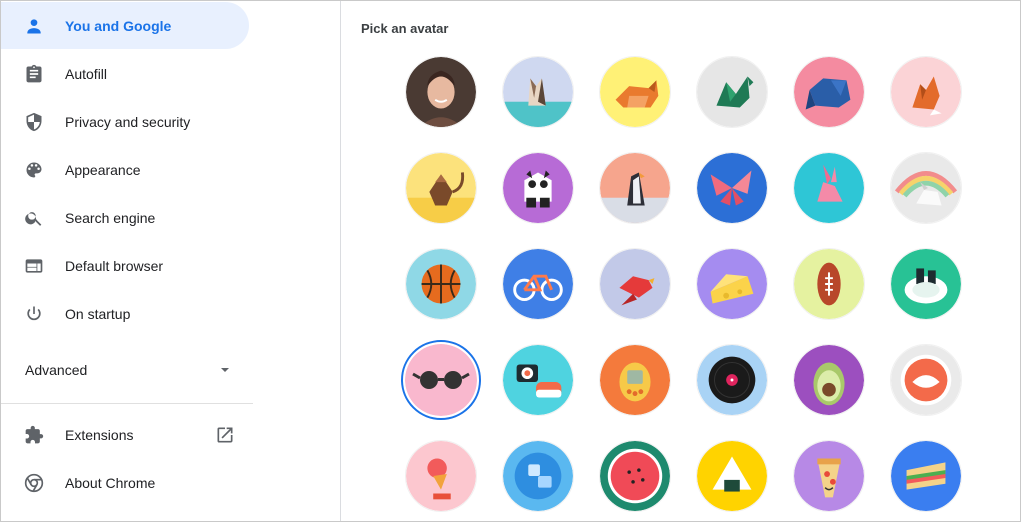  I want to click on avatar-option-ice-cubes, so click(538, 476).